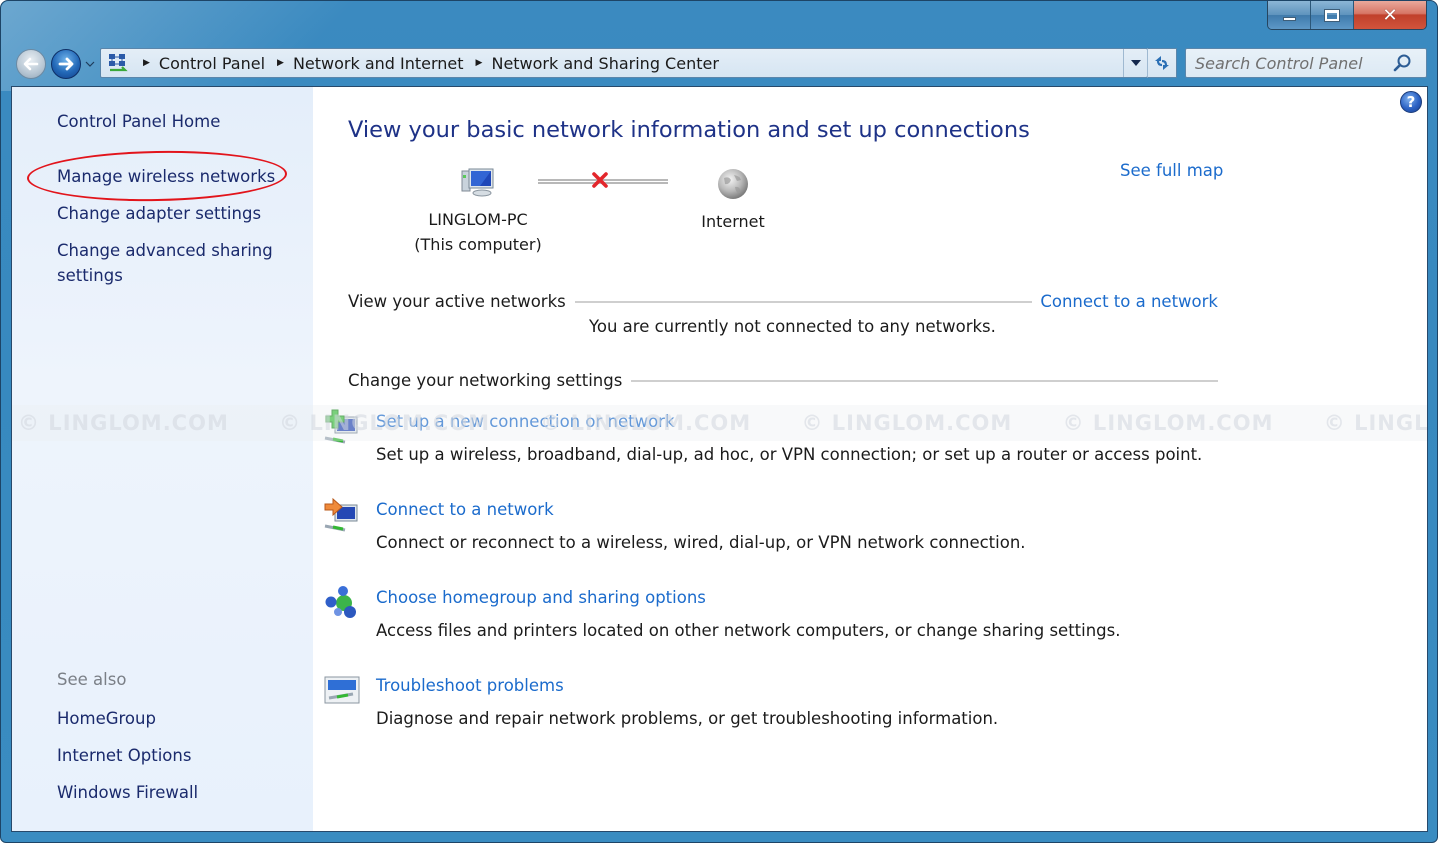 Image resolution: width=1438 pixels, height=843 pixels. Describe the element at coordinates (1289, 15) in the screenshot. I see `minimize-button` at that location.